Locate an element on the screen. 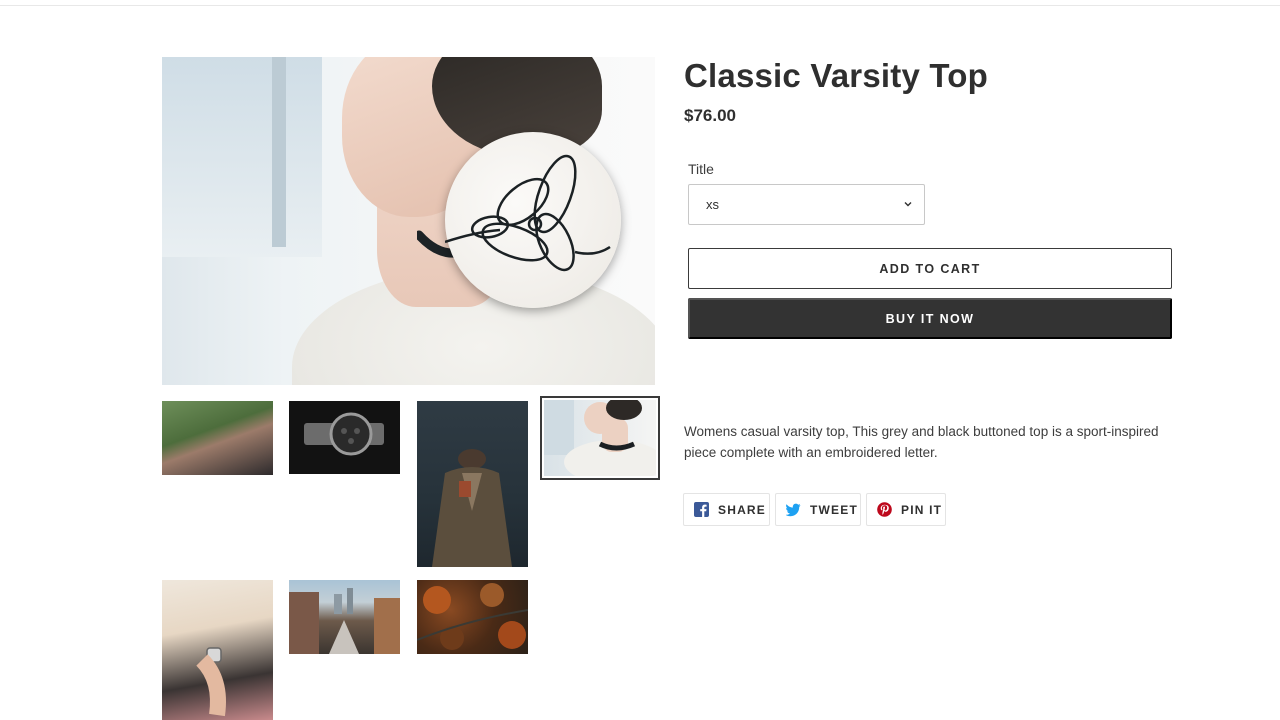 This screenshot has height=720, width=1280. thumbnail-forest-graphic is located at coordinates (472, 616).